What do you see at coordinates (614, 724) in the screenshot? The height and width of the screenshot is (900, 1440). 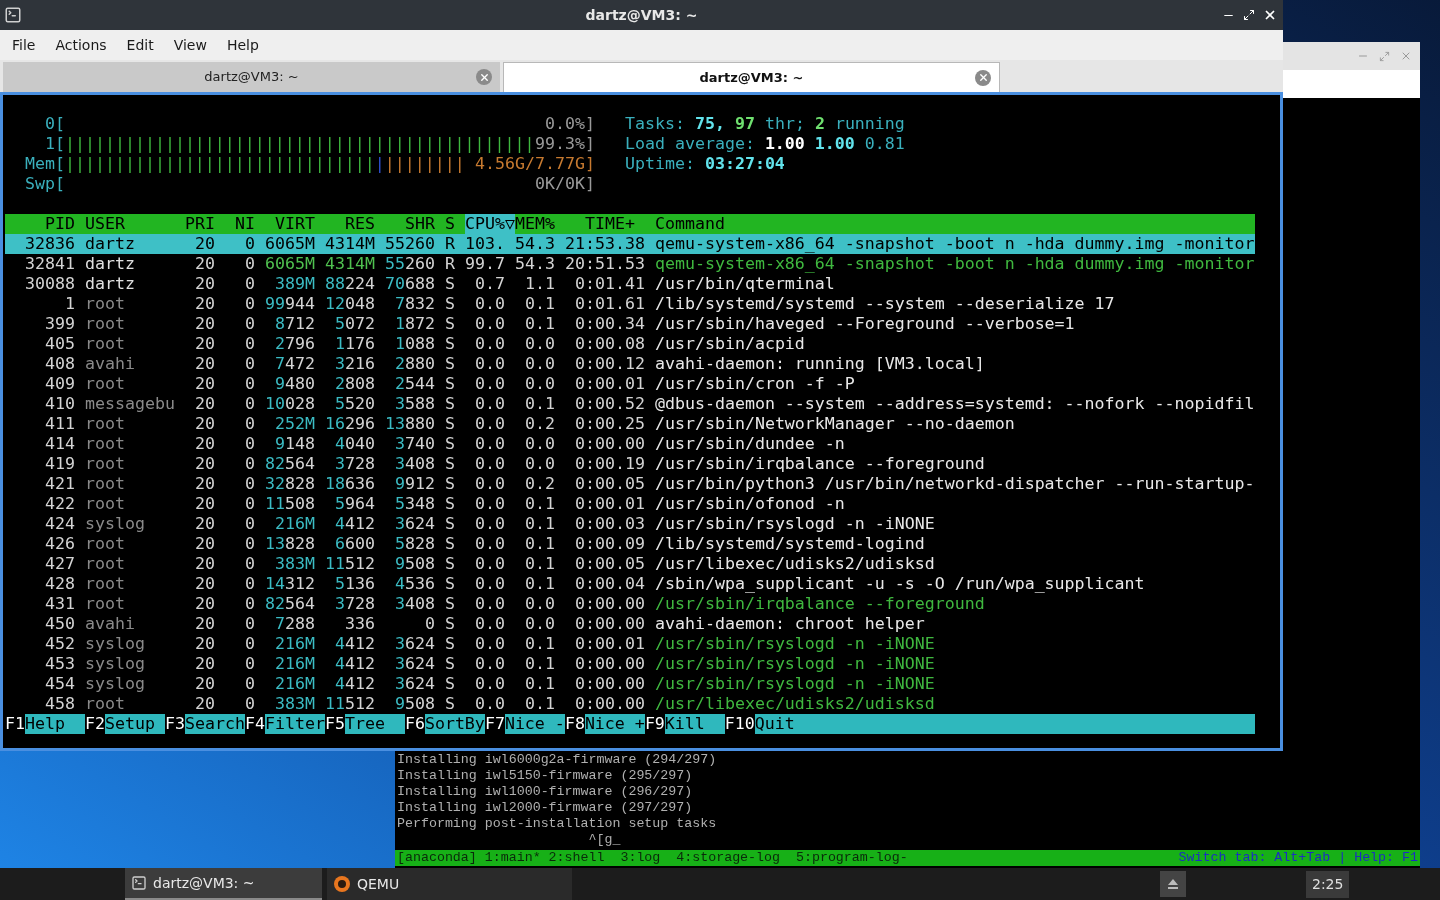 I see `function-key-action: Nice +` at bounding box center [614, 724].